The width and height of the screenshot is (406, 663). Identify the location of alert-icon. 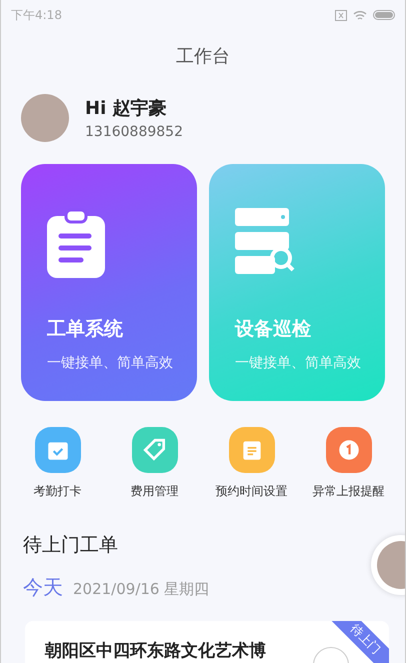
(349, 450).